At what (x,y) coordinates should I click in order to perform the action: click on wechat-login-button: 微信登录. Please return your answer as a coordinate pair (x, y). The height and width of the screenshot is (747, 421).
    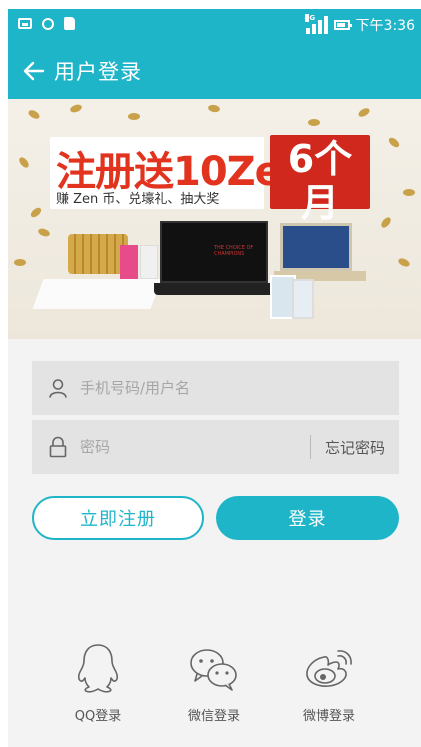
    Looking at the image, I should click on (214, 682).